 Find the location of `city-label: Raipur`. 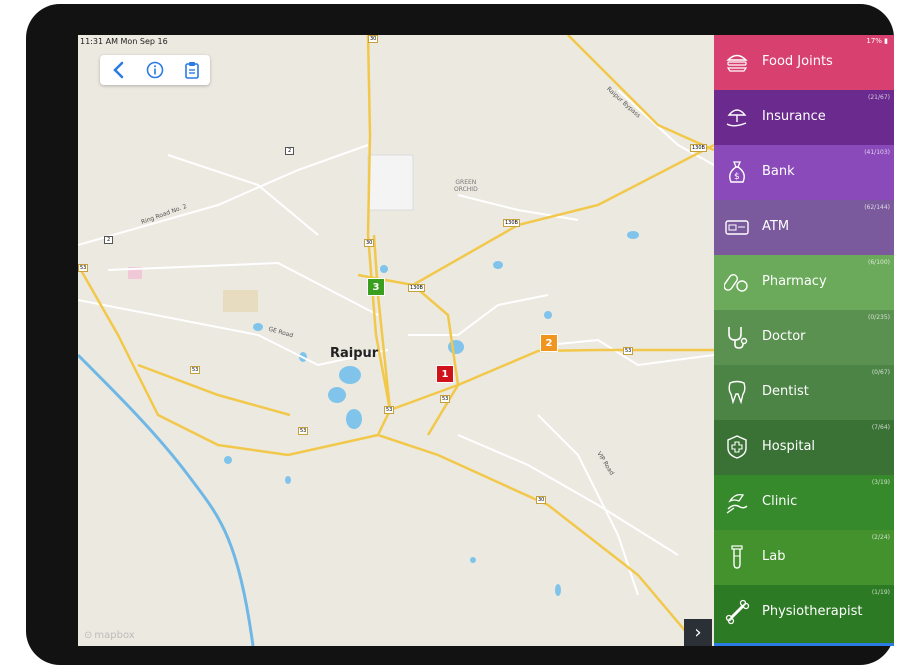

city-label: Raipur is located at coordinates (354, 353).